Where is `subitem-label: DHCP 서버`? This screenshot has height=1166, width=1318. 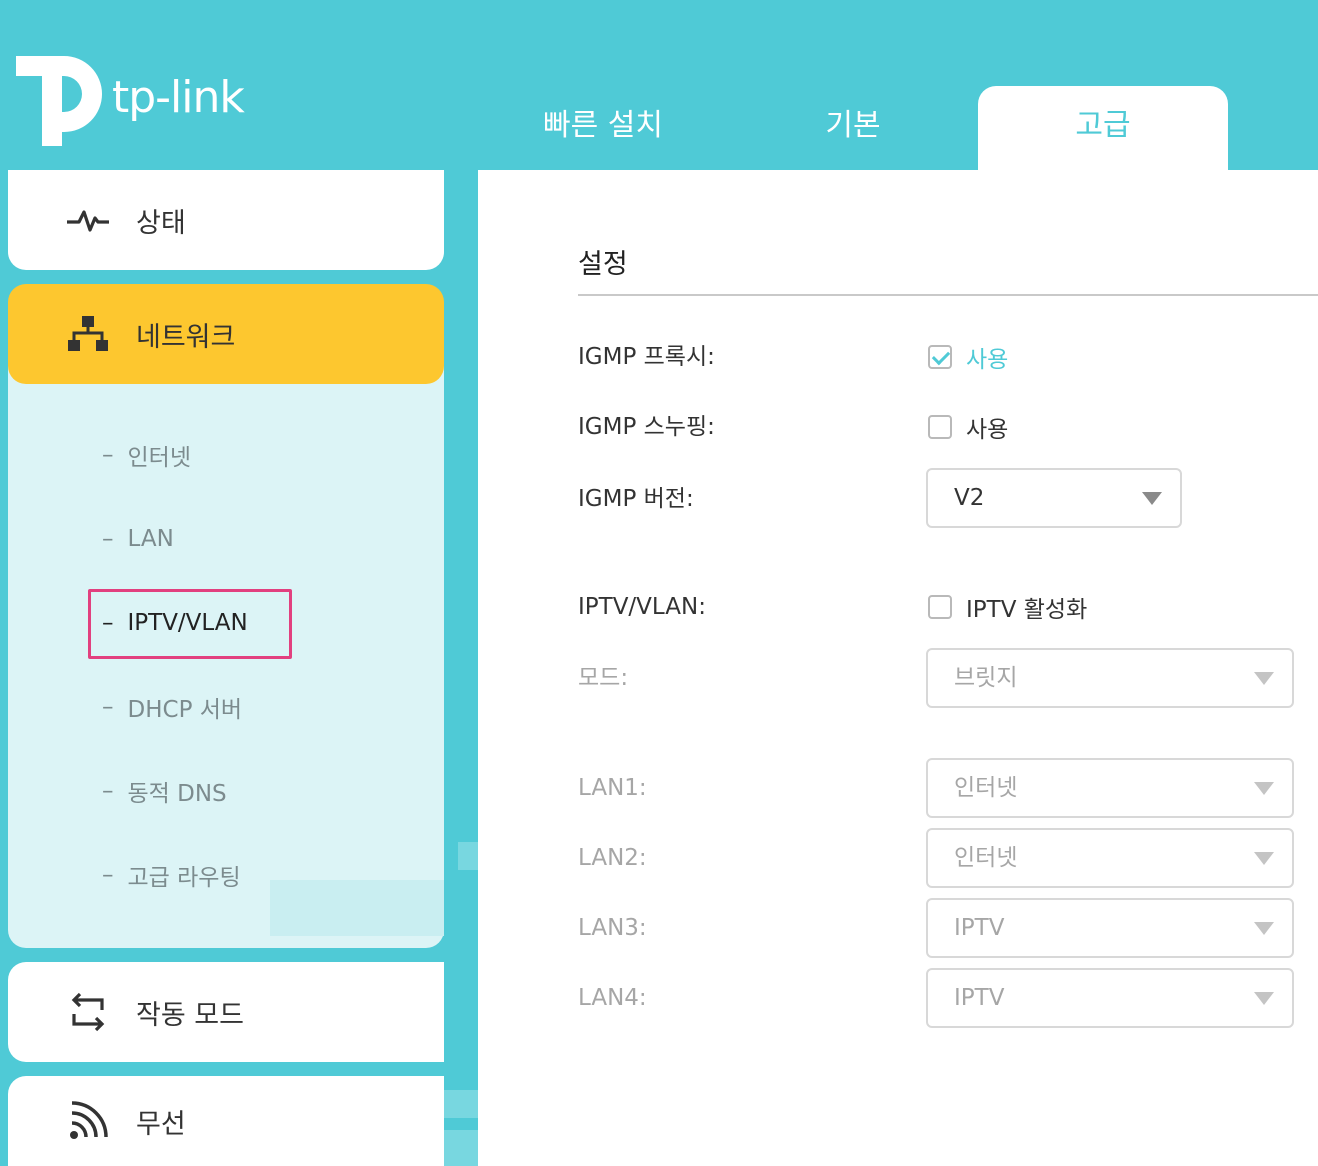 subitem-label: DHCP 서버 is located at coordinates (185, 710).